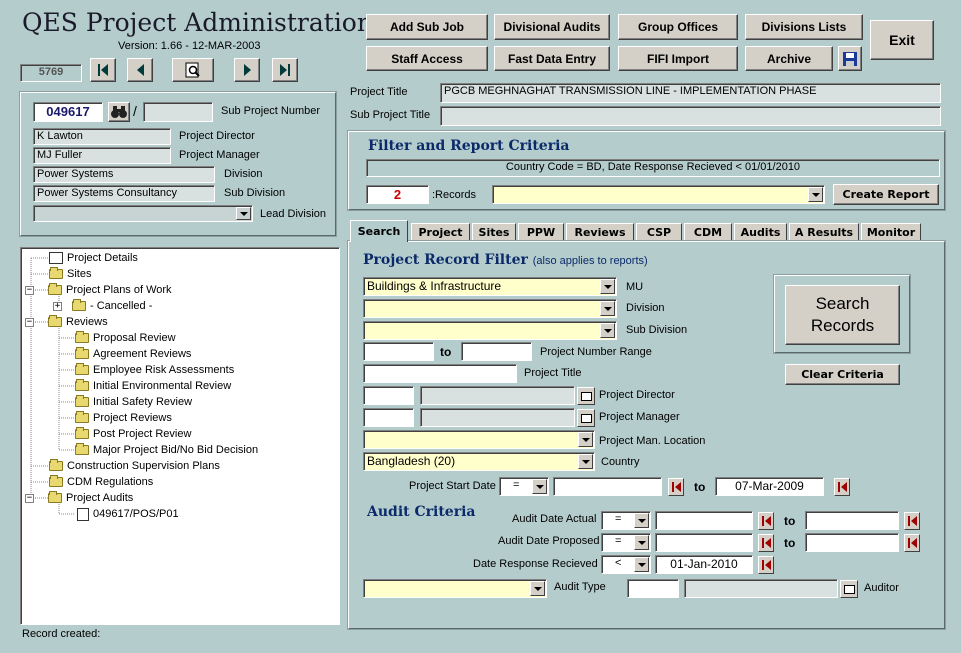 Image resolution: width=961 pixels, height=653 pixels. I want to click on first-record-button, so click(103, 70).